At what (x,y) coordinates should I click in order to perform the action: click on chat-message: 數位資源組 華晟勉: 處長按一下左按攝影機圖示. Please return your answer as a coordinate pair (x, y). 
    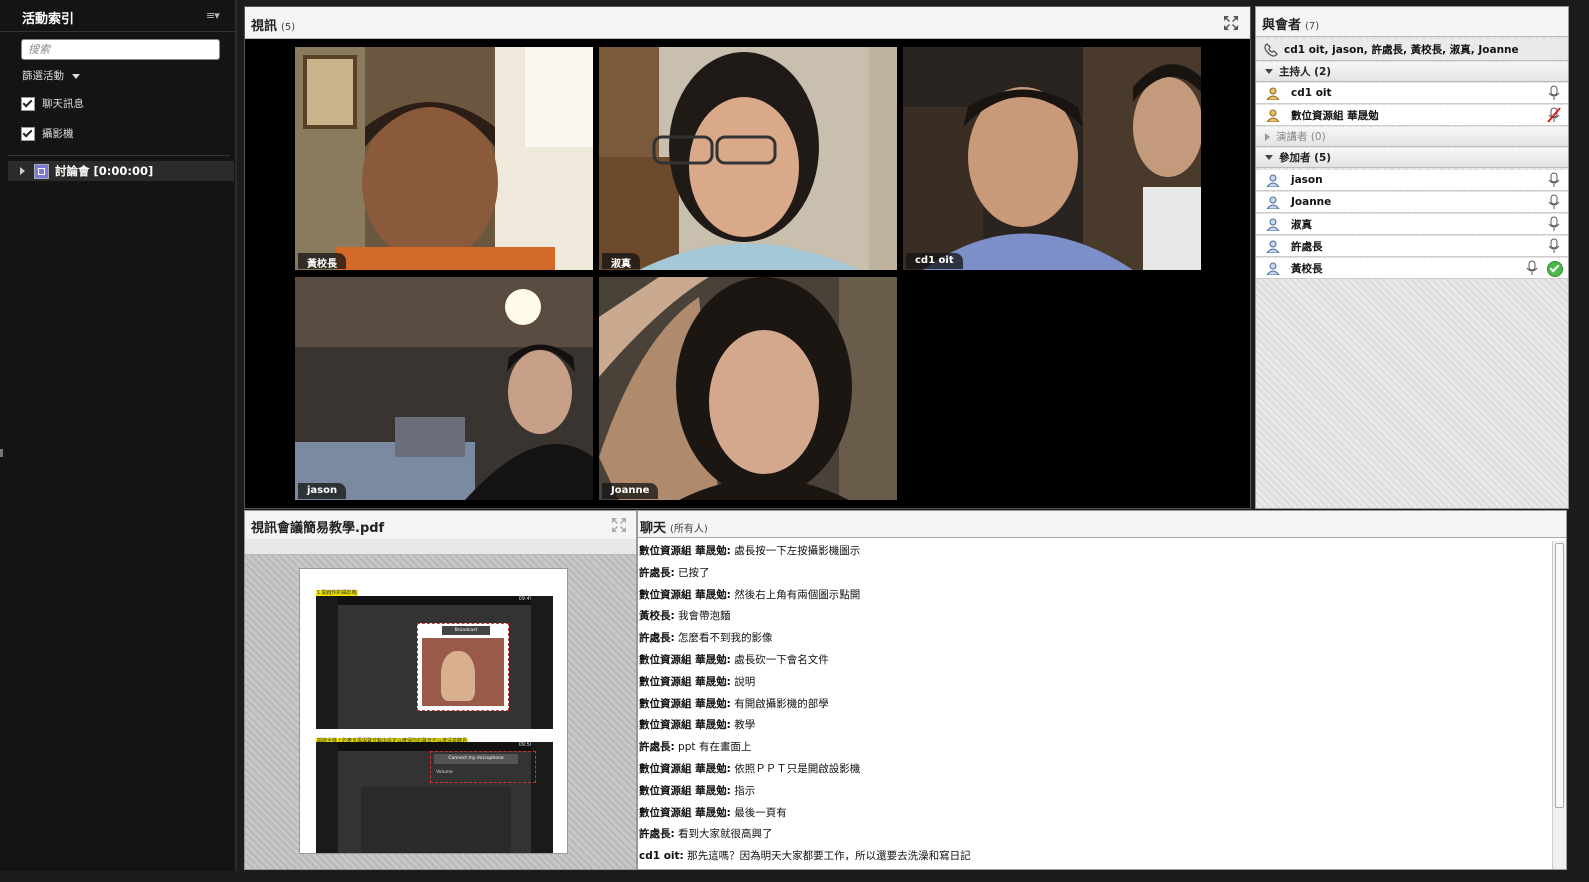
    Looking at the image, I should click on (1095, 552).